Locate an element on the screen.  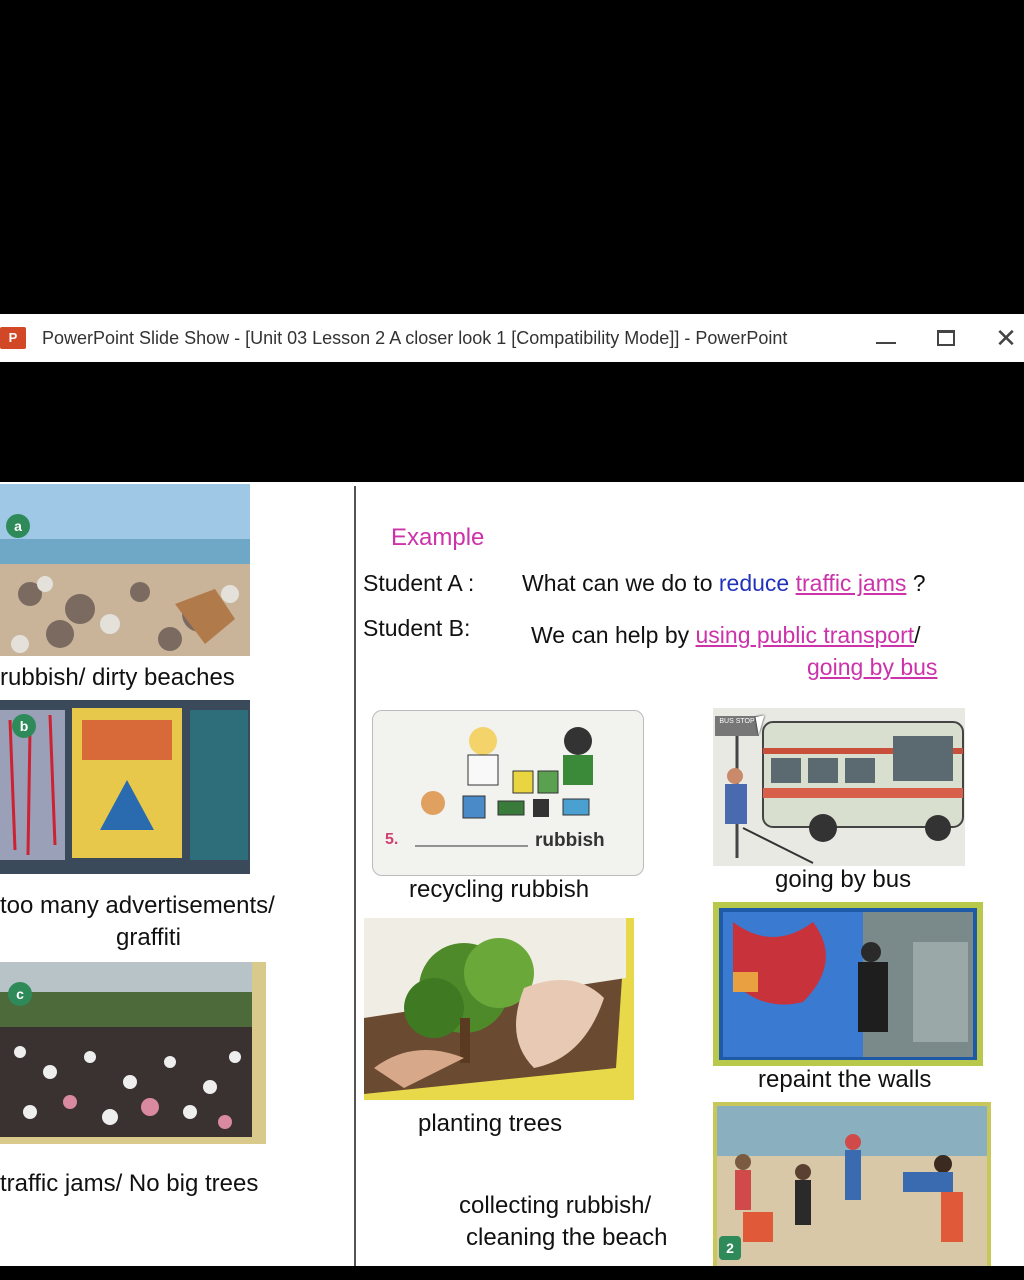
photo-planting is located at coordinates (499, 1009).